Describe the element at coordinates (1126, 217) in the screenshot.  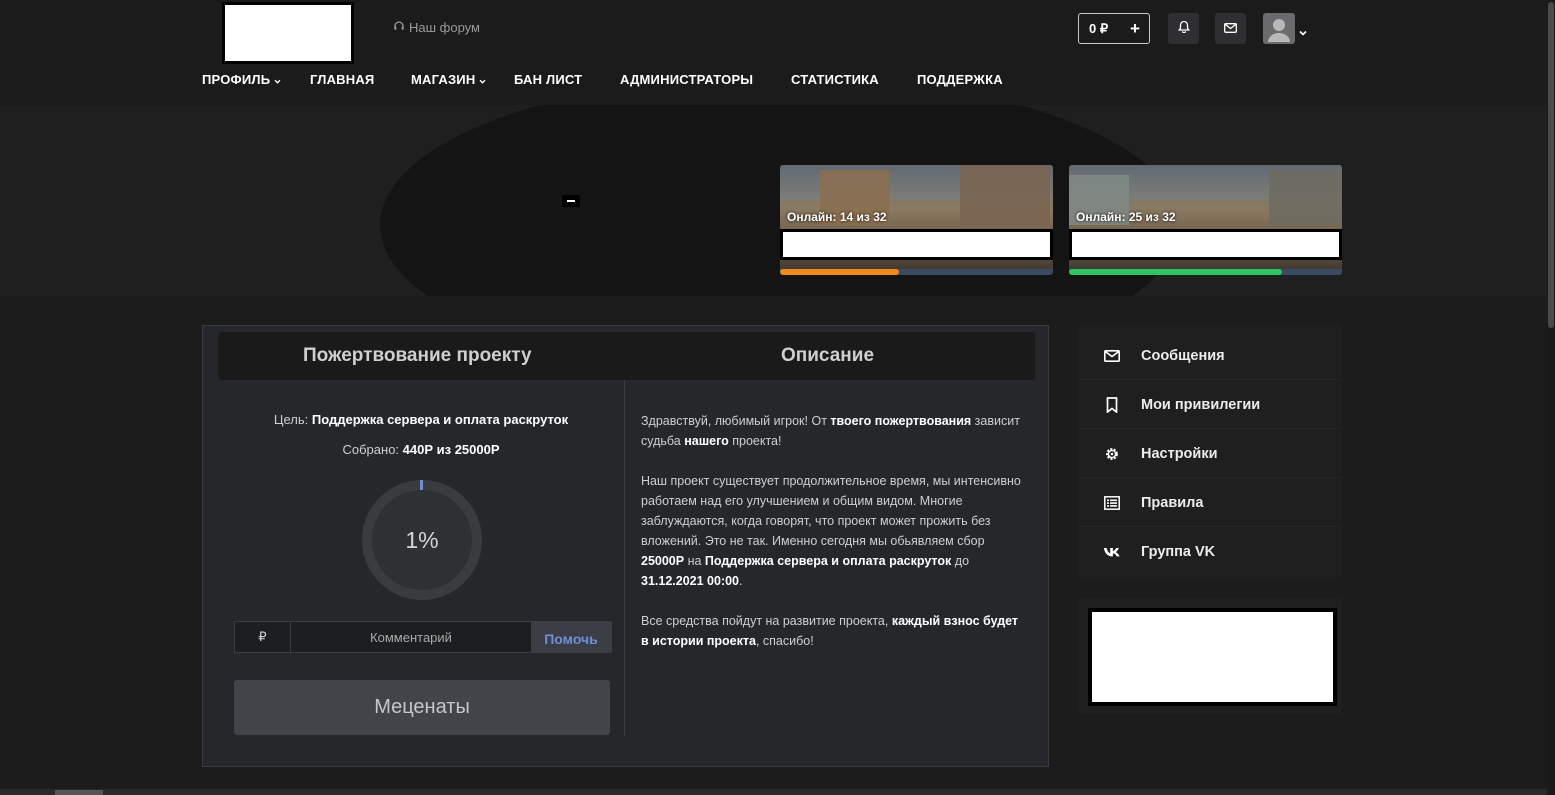
I see `server-online: Онлайн: 25 из 32` at that location.